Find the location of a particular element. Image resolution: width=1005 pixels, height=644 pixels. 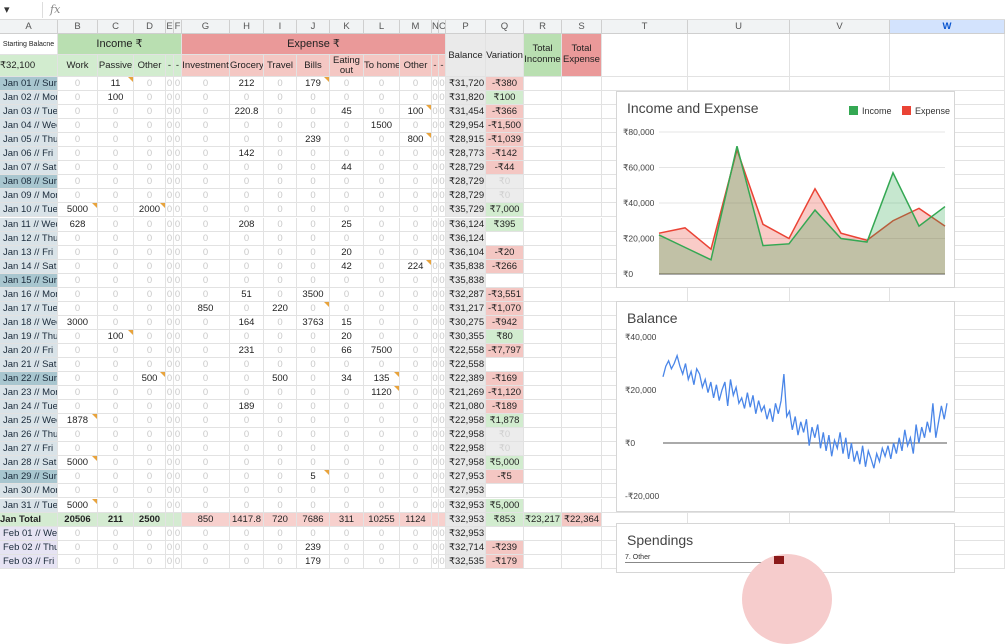

date-cell: Jan 25 // Wed is located at coordinates (29, 421).